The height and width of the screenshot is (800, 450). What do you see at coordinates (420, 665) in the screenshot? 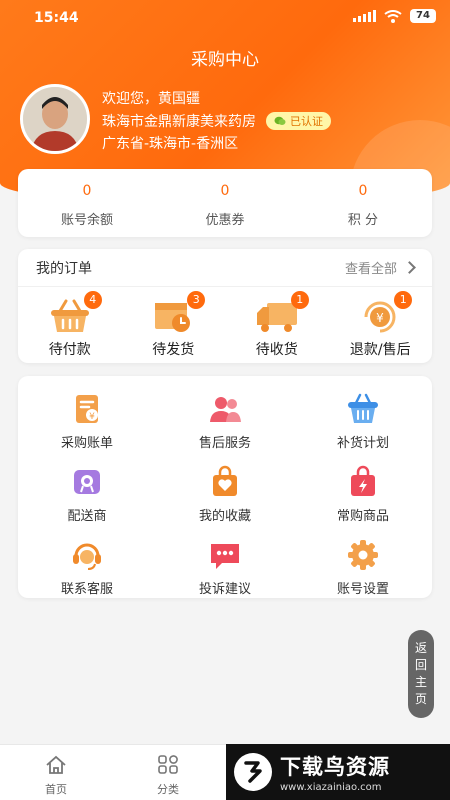
I see `back-home-char: 回` at bounding box center [420, 665].